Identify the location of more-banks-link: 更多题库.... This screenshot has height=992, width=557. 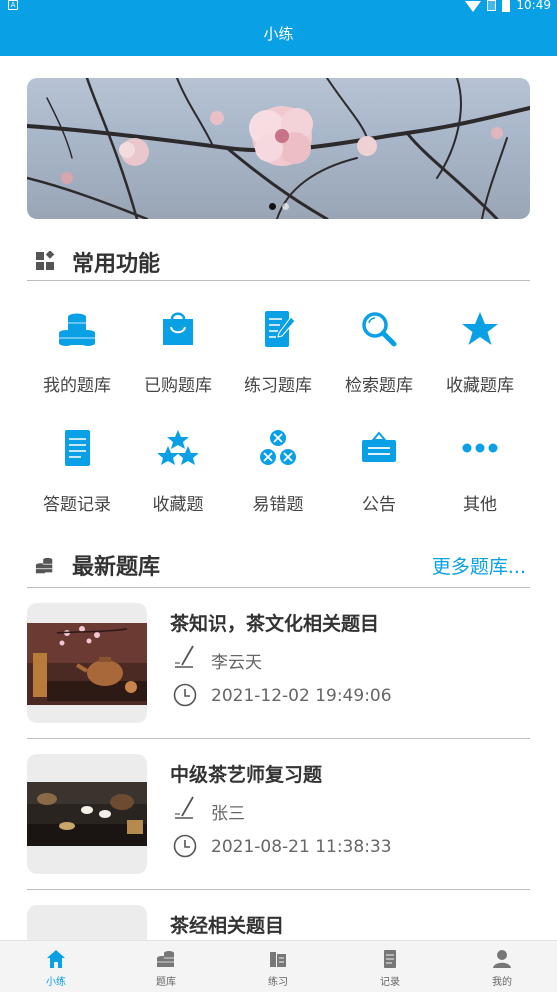
(479, 565).